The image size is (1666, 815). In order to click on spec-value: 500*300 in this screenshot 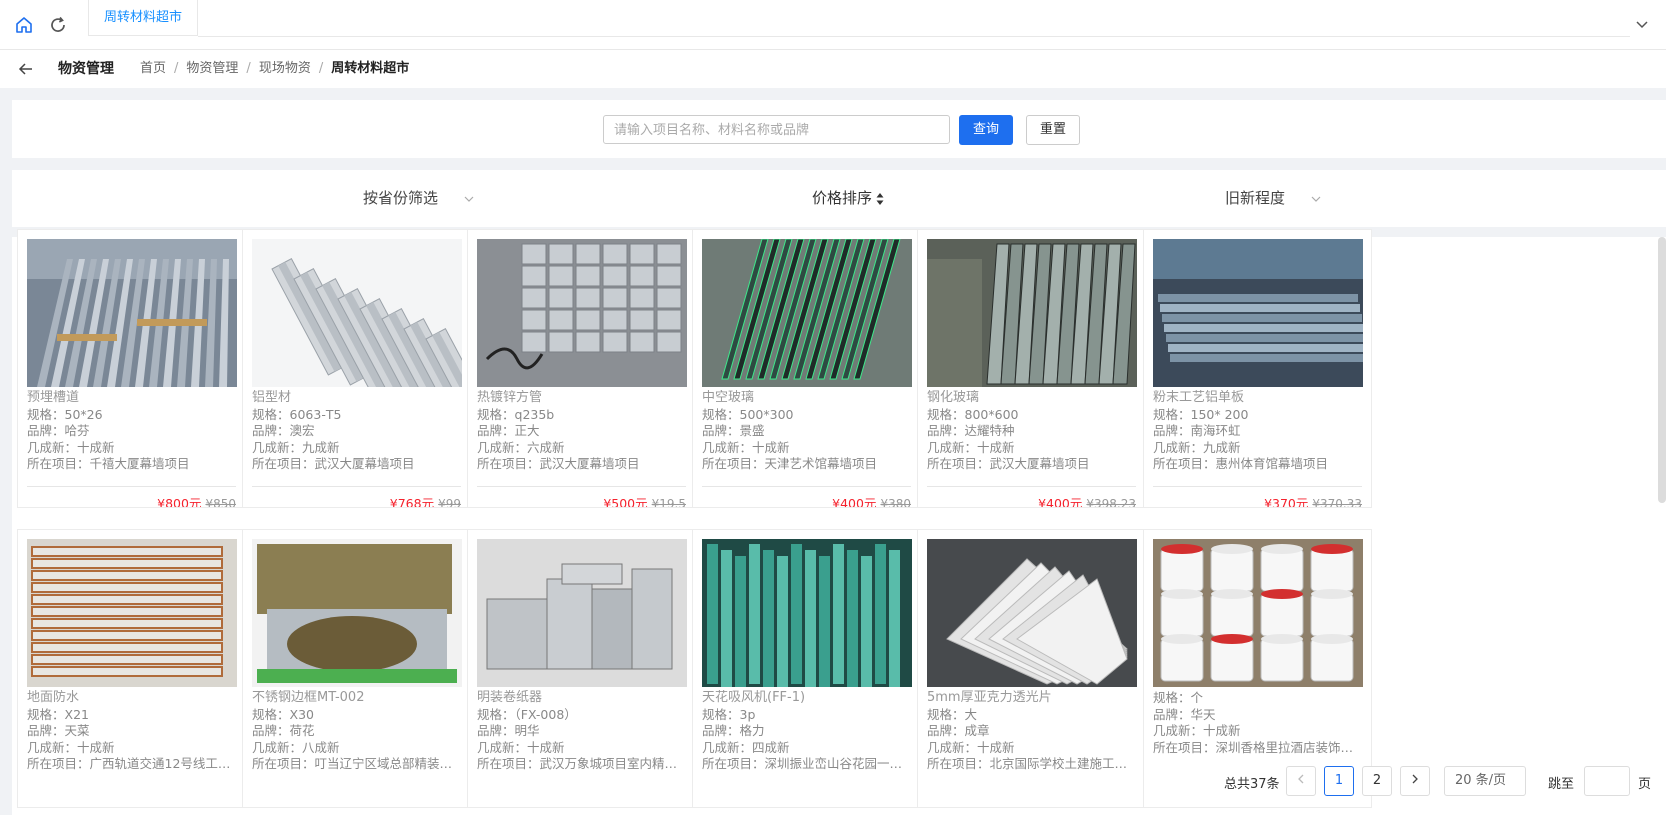, I will do `click(766, 414)`.